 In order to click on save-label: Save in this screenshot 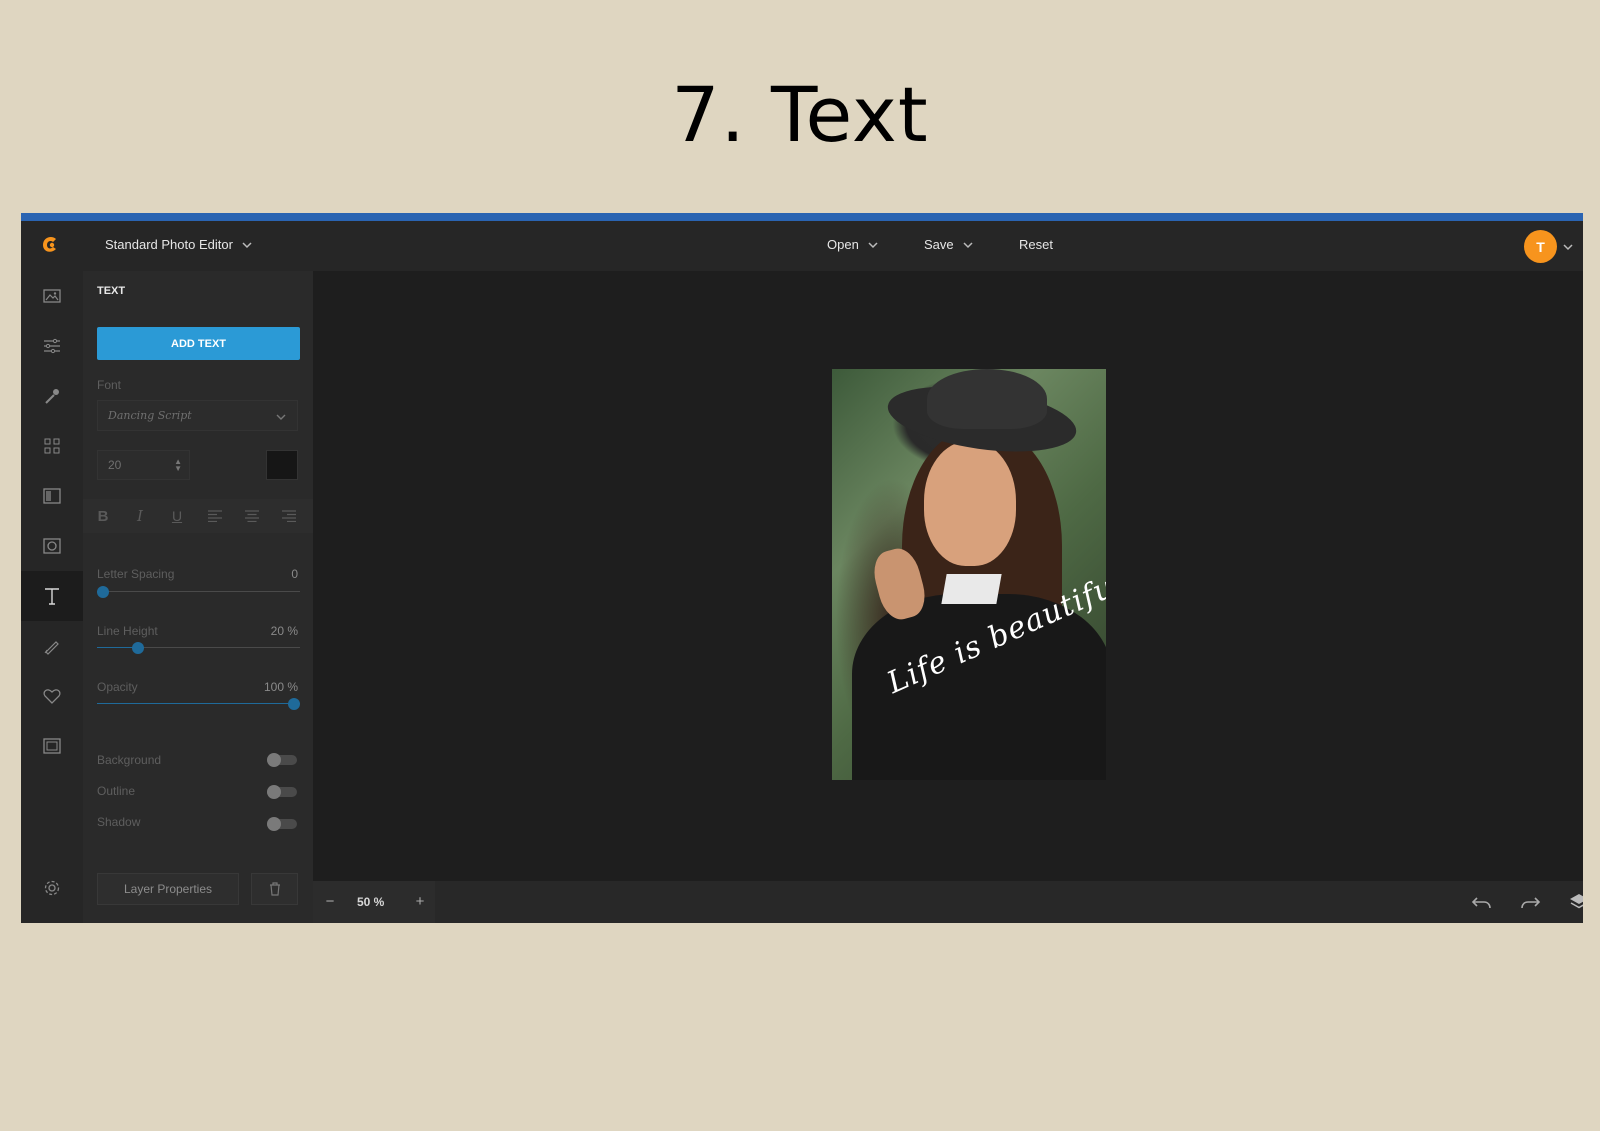, I will do `click(939, 244)`.